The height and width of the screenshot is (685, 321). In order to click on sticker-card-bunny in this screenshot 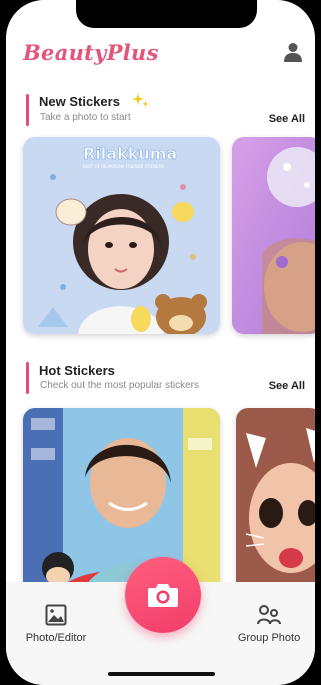, I will do `click(275, 508)`.